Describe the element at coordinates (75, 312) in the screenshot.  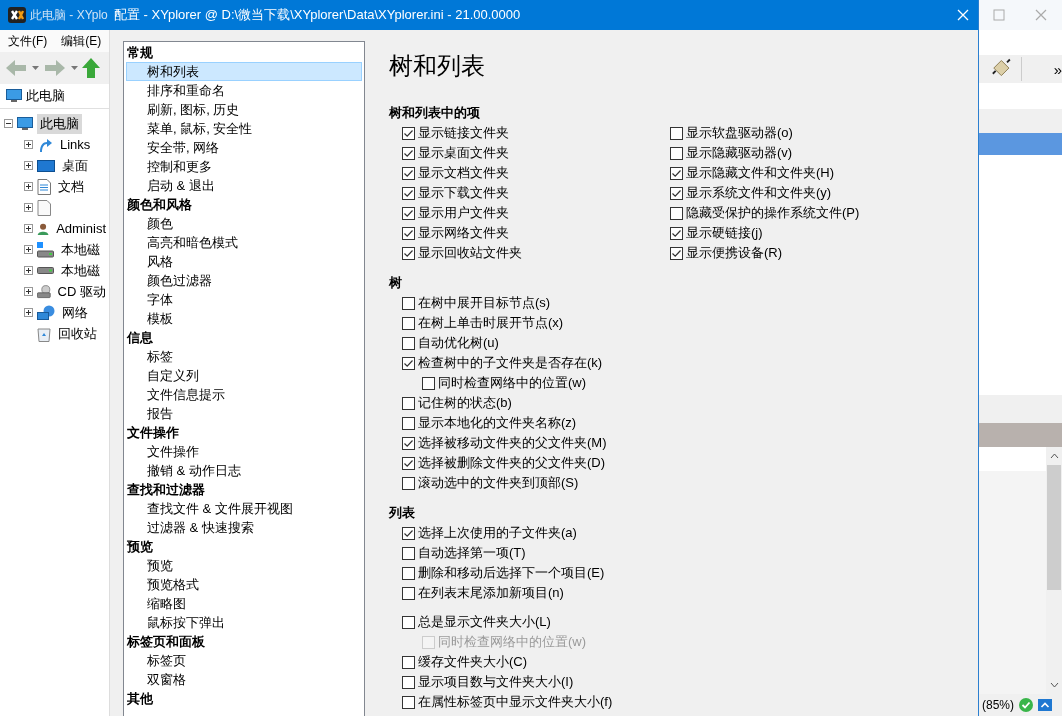
I see `tree-item: 网络` at that location.